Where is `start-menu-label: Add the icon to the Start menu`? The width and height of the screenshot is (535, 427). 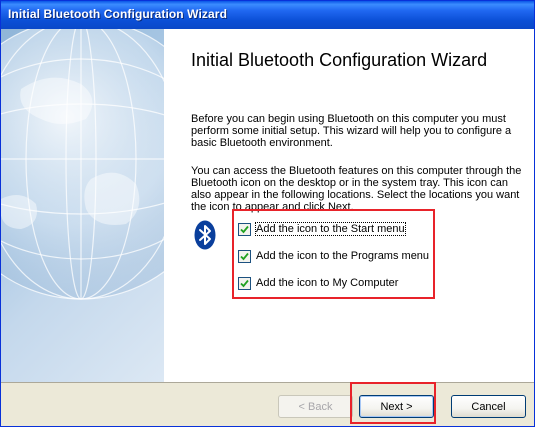 start-menu-label: Add the icon to the Start menu is located at coordinates (330, 229).